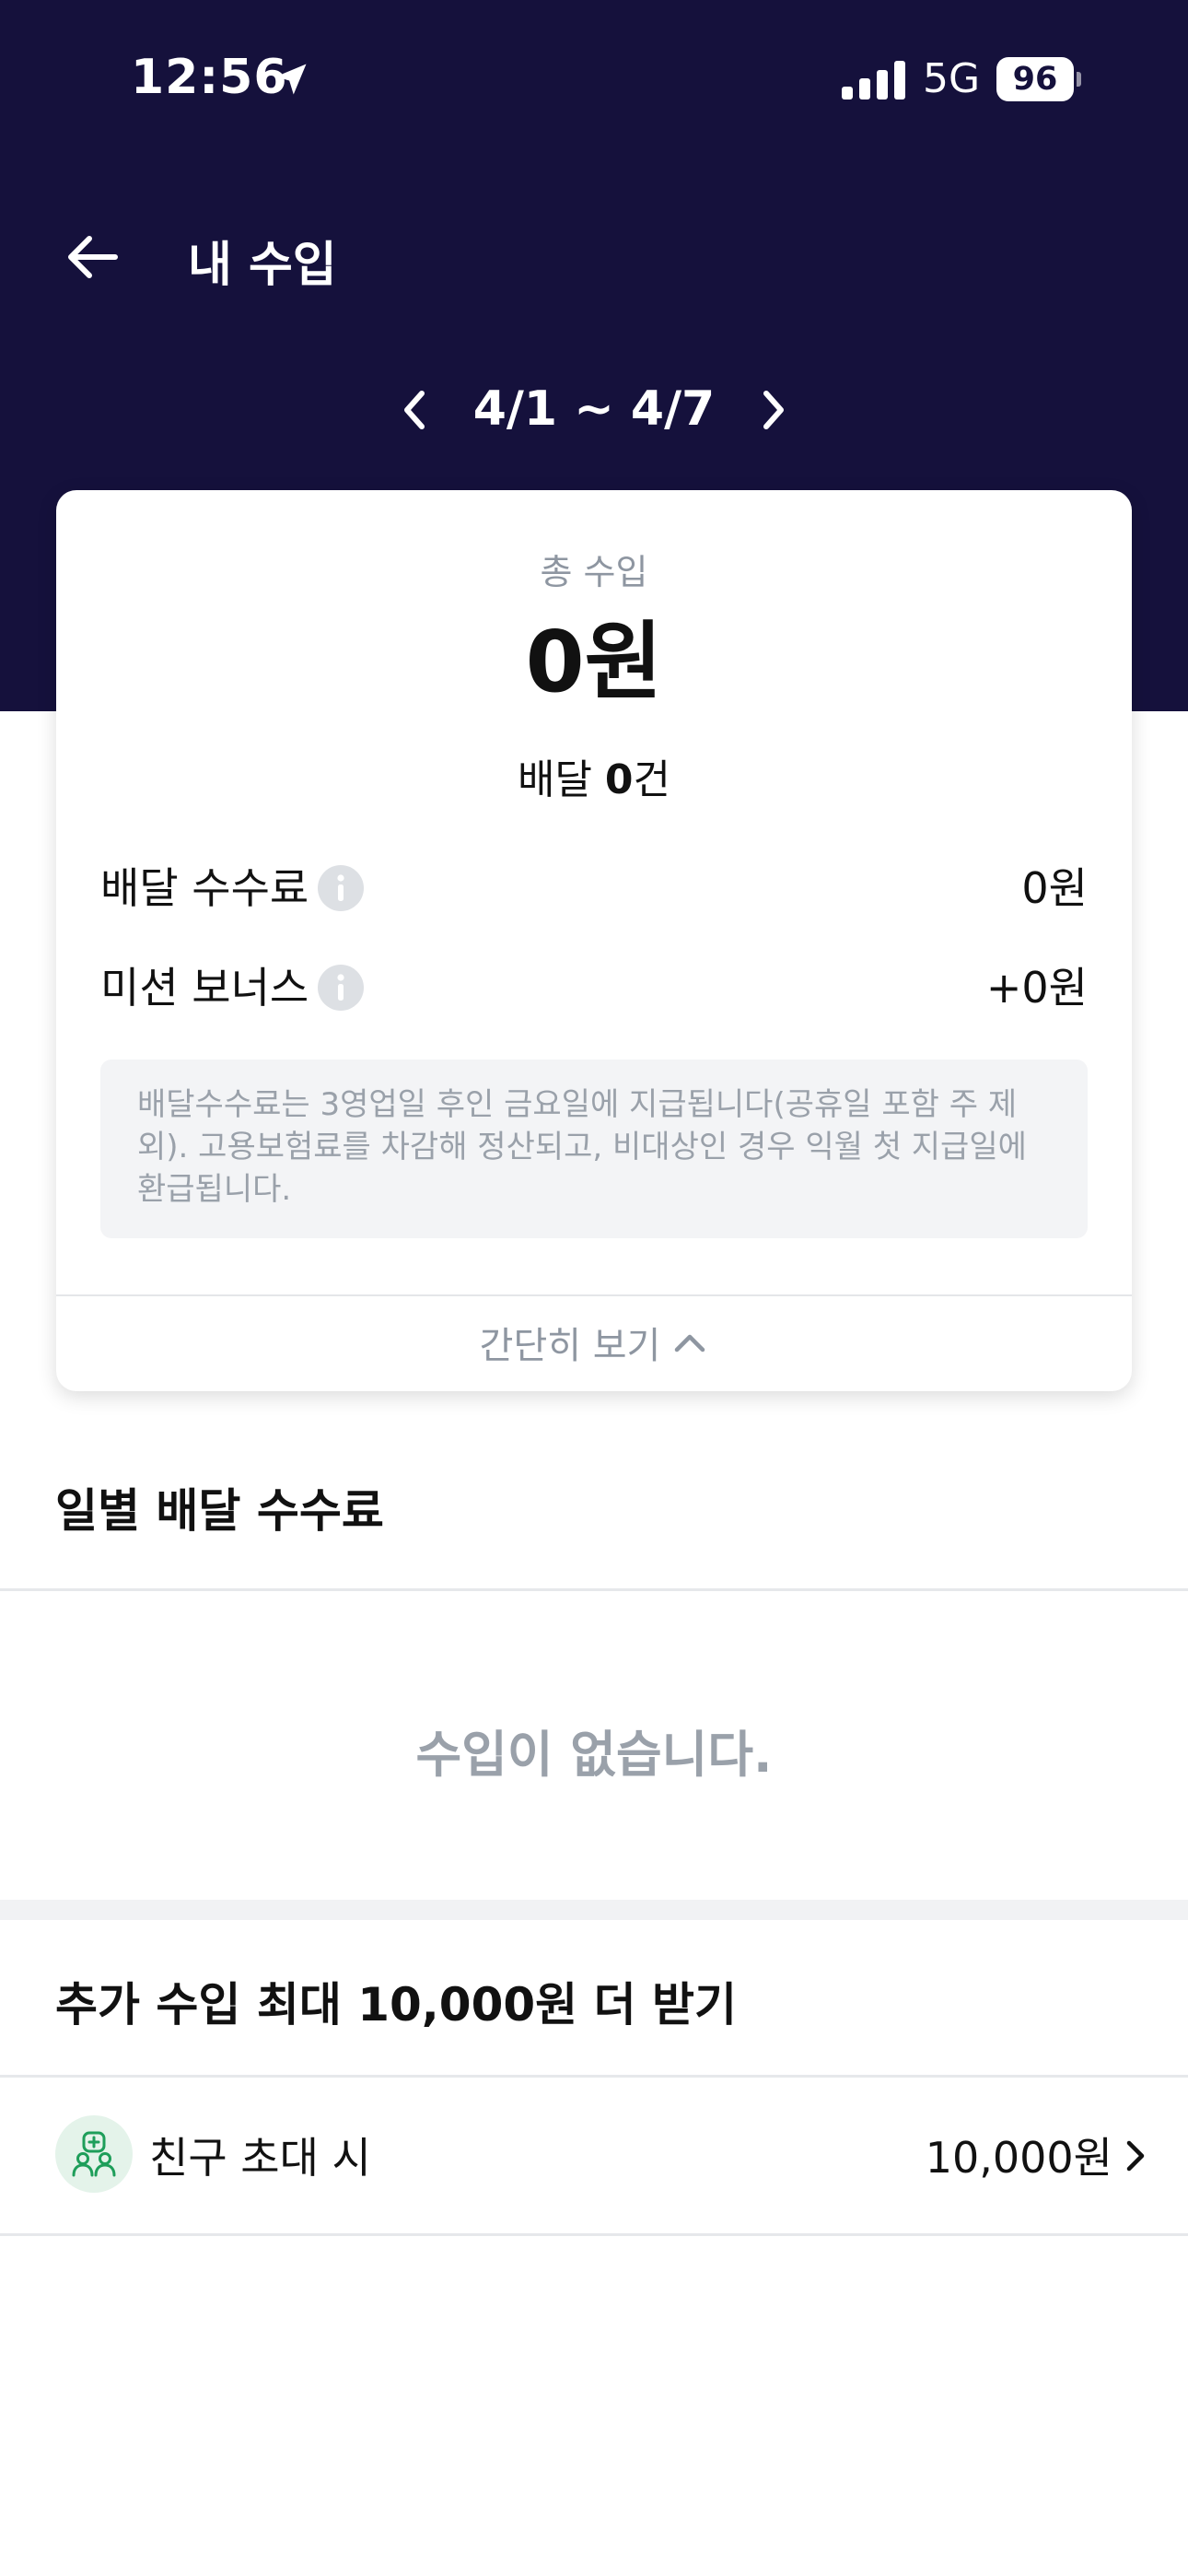  What do you see at coordinates (873, 80) in the screenshot?
I see `signal-icon` at bounding box center [873, 80].